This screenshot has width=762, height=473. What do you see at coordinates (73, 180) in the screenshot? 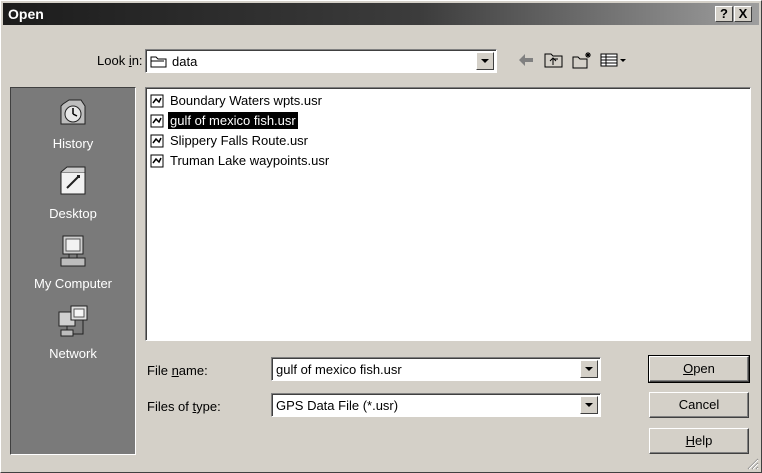
I see `desktop-icon` at bounding box center [73, 180].